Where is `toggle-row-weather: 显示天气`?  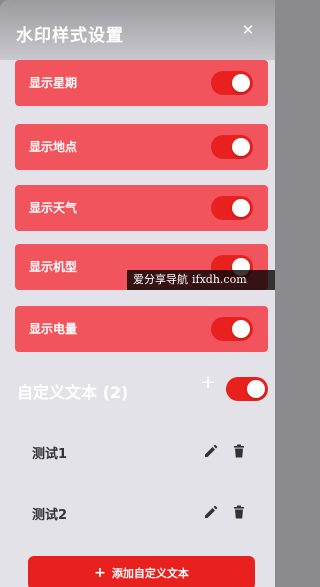
toggle-row-weather: 显示天气 is located at coordinates (141, 208).